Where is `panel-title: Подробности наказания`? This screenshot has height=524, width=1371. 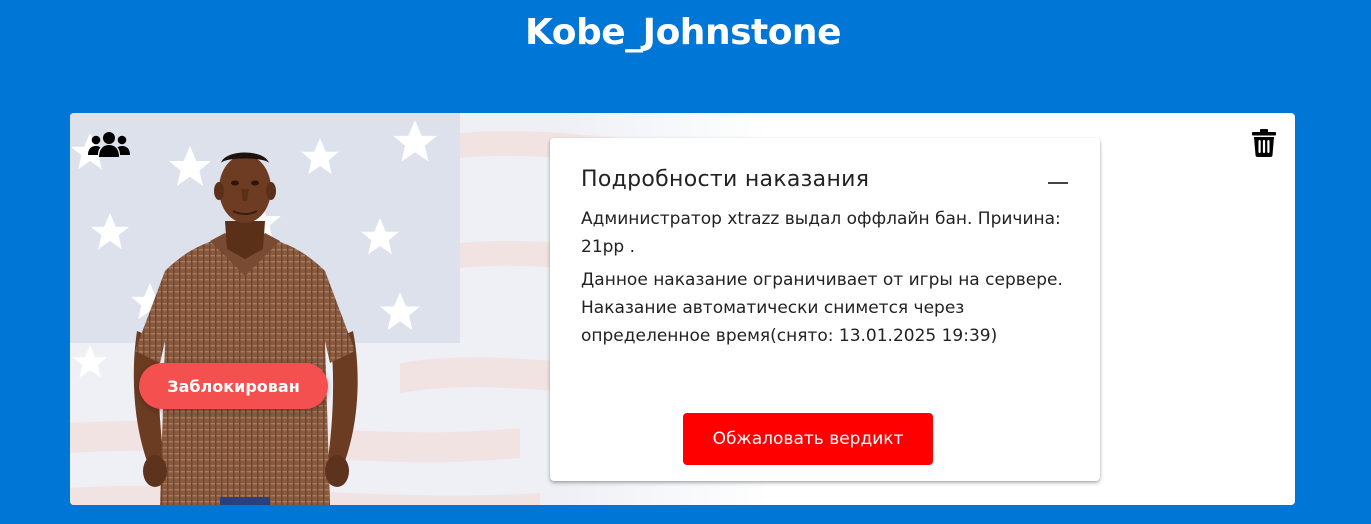
panel-title: Подробности наказания is located at coordinates (725, 179).